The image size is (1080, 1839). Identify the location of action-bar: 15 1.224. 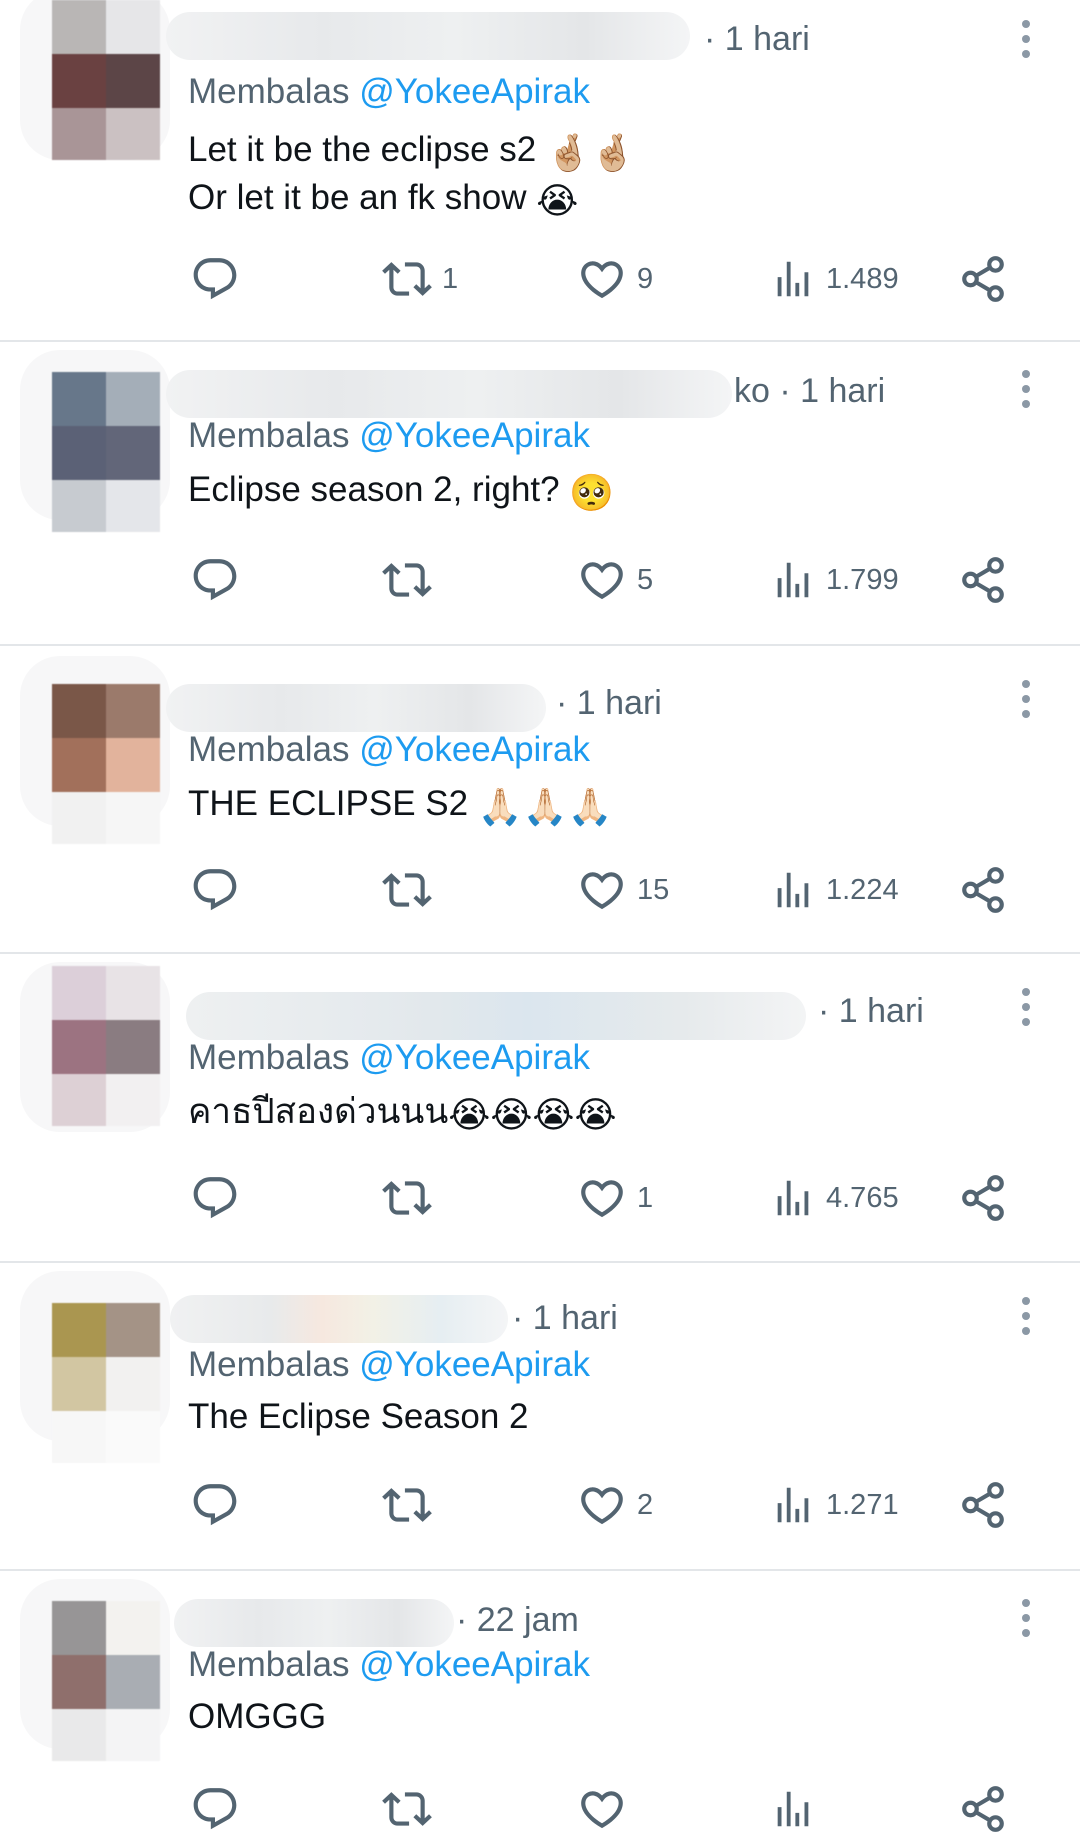
(540, 890).